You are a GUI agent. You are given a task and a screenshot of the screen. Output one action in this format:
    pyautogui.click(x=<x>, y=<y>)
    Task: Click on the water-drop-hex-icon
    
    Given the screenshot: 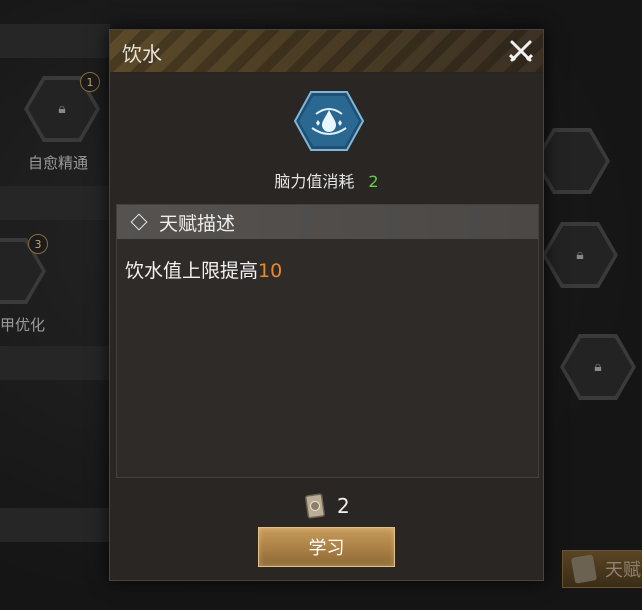 What is the action you would take?
    pyautogui.click(x=329, y=121)
    